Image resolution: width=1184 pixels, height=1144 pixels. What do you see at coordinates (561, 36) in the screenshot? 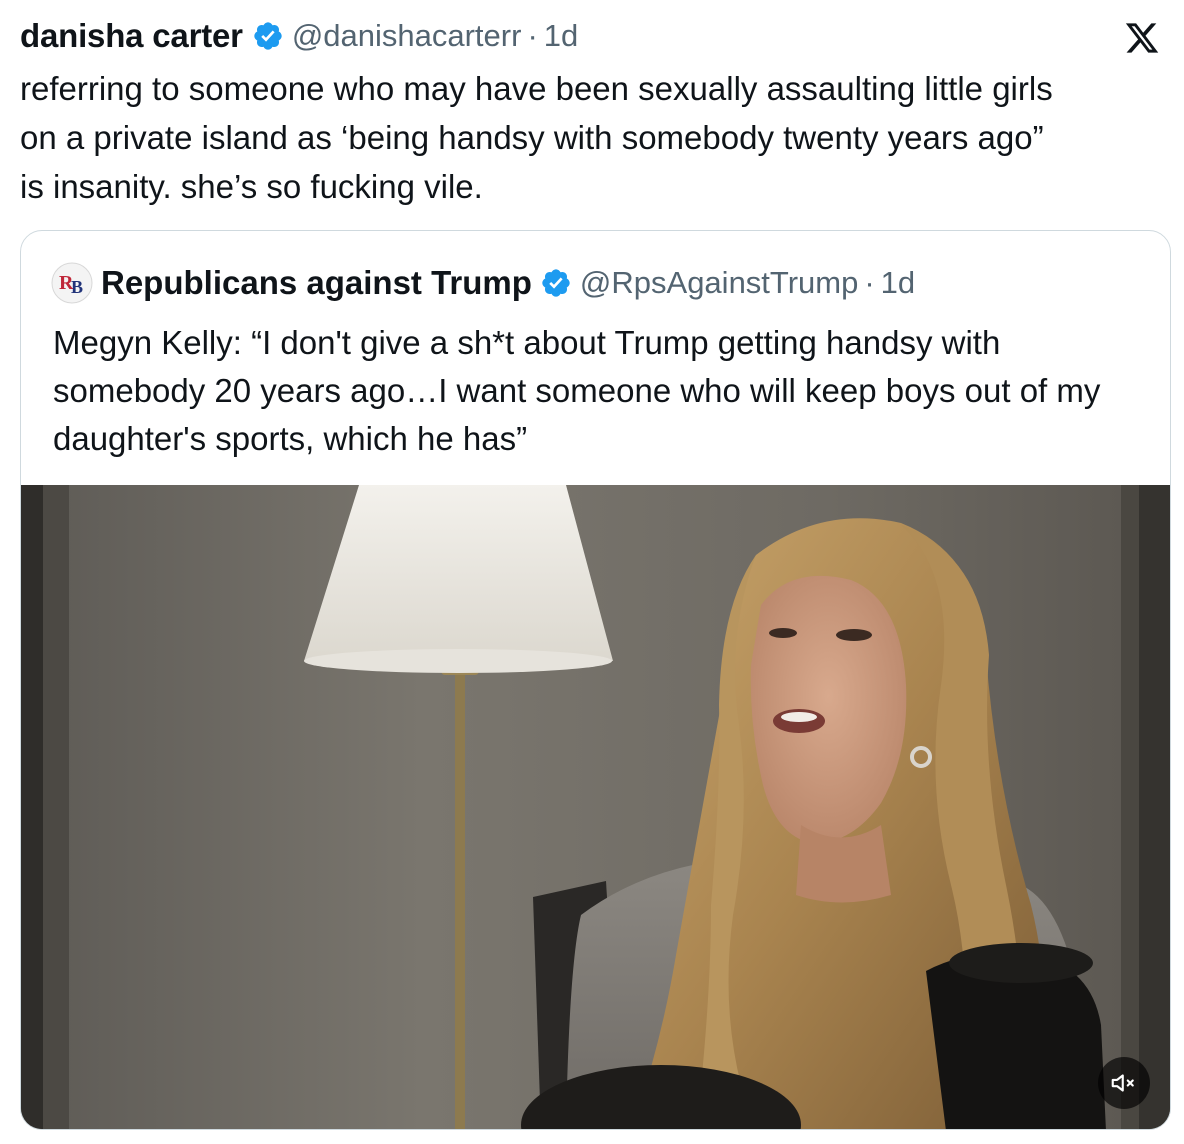
I see `post-time: 1d` at bounding box center [561, 36].